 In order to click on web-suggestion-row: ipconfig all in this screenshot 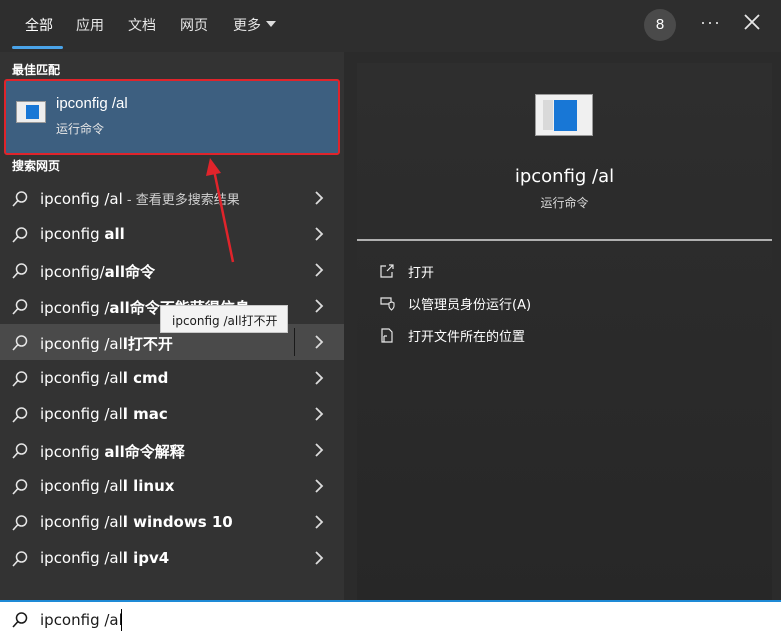, I will do `click(172, 234)`.